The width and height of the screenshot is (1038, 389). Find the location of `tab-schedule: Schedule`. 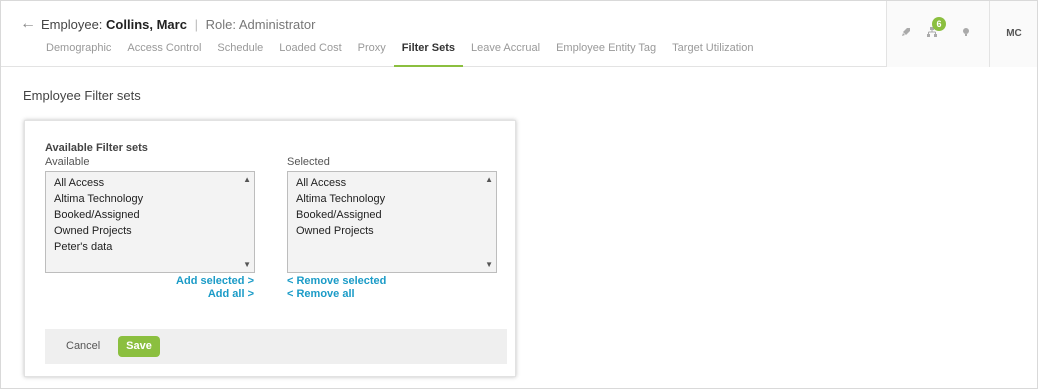

tab-schedule: Schedule is located at coordinates (240, 53).